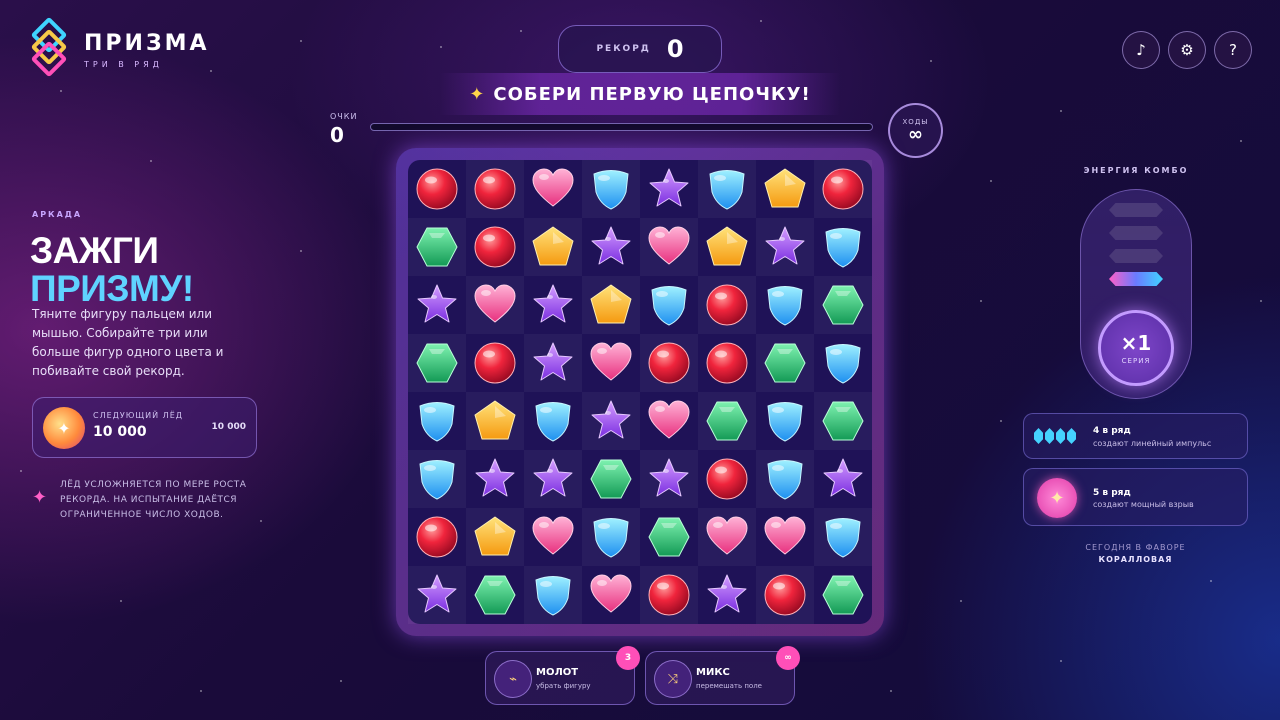  I want to click on music-button: ♪, so click(1141, 50).